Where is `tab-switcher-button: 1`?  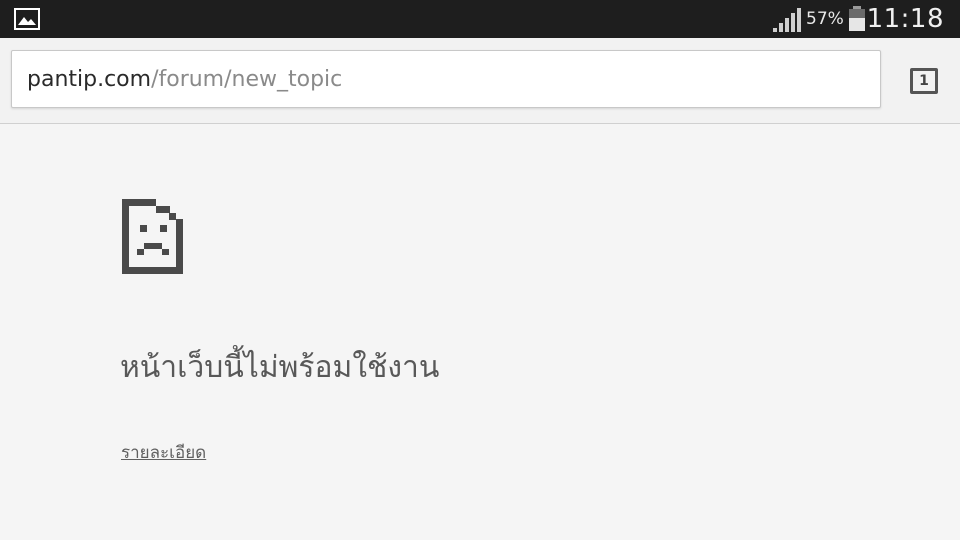 tab-switcher-button: 1 is located at coordinates (924, 81).